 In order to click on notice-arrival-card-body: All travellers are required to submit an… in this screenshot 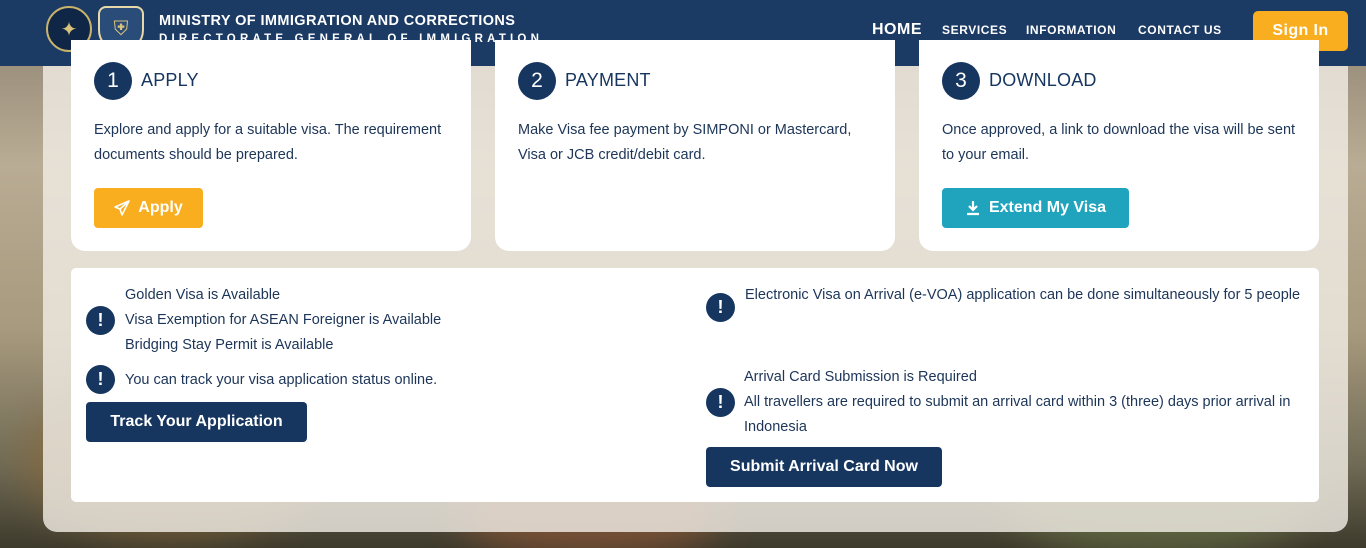, I will do `click(1017, 414)`.